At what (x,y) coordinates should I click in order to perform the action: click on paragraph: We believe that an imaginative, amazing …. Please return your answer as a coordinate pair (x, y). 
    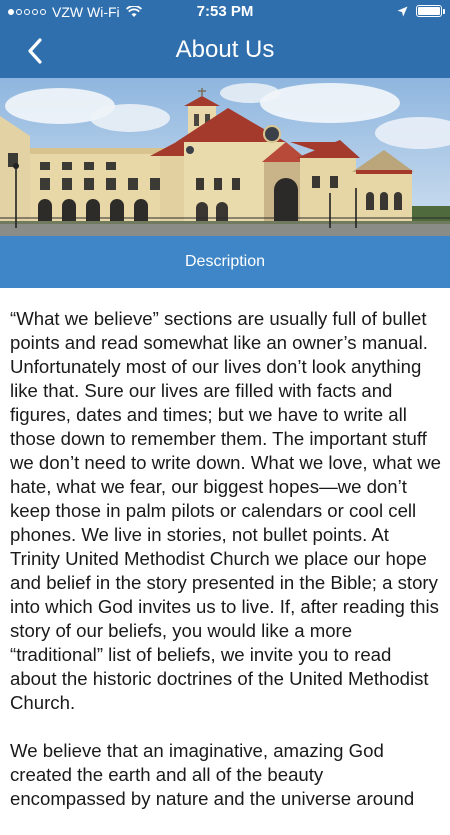
    Looking at the image, I should click on (212, 774).